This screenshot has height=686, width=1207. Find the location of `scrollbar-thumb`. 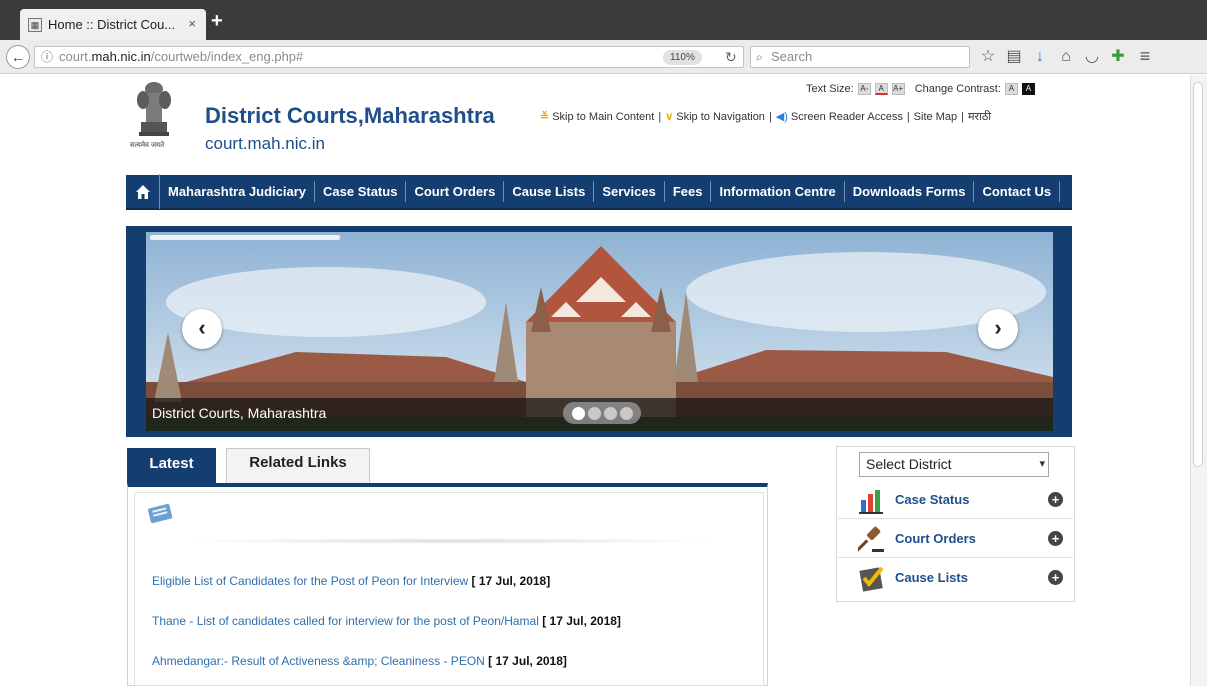

scrollbar-thumb is located at coordinates (1198, 274).